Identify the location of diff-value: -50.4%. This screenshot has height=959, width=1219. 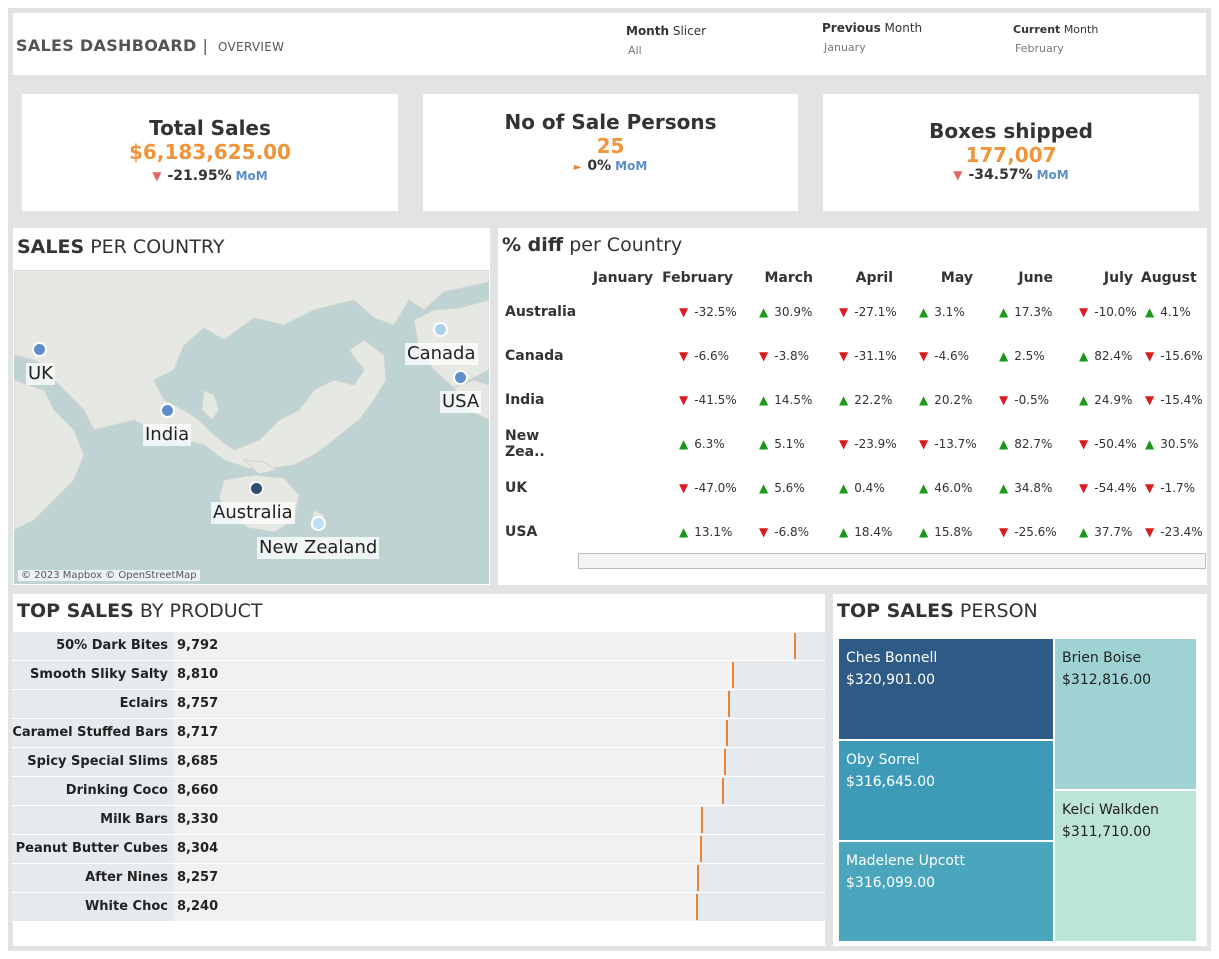
(1115, 444).